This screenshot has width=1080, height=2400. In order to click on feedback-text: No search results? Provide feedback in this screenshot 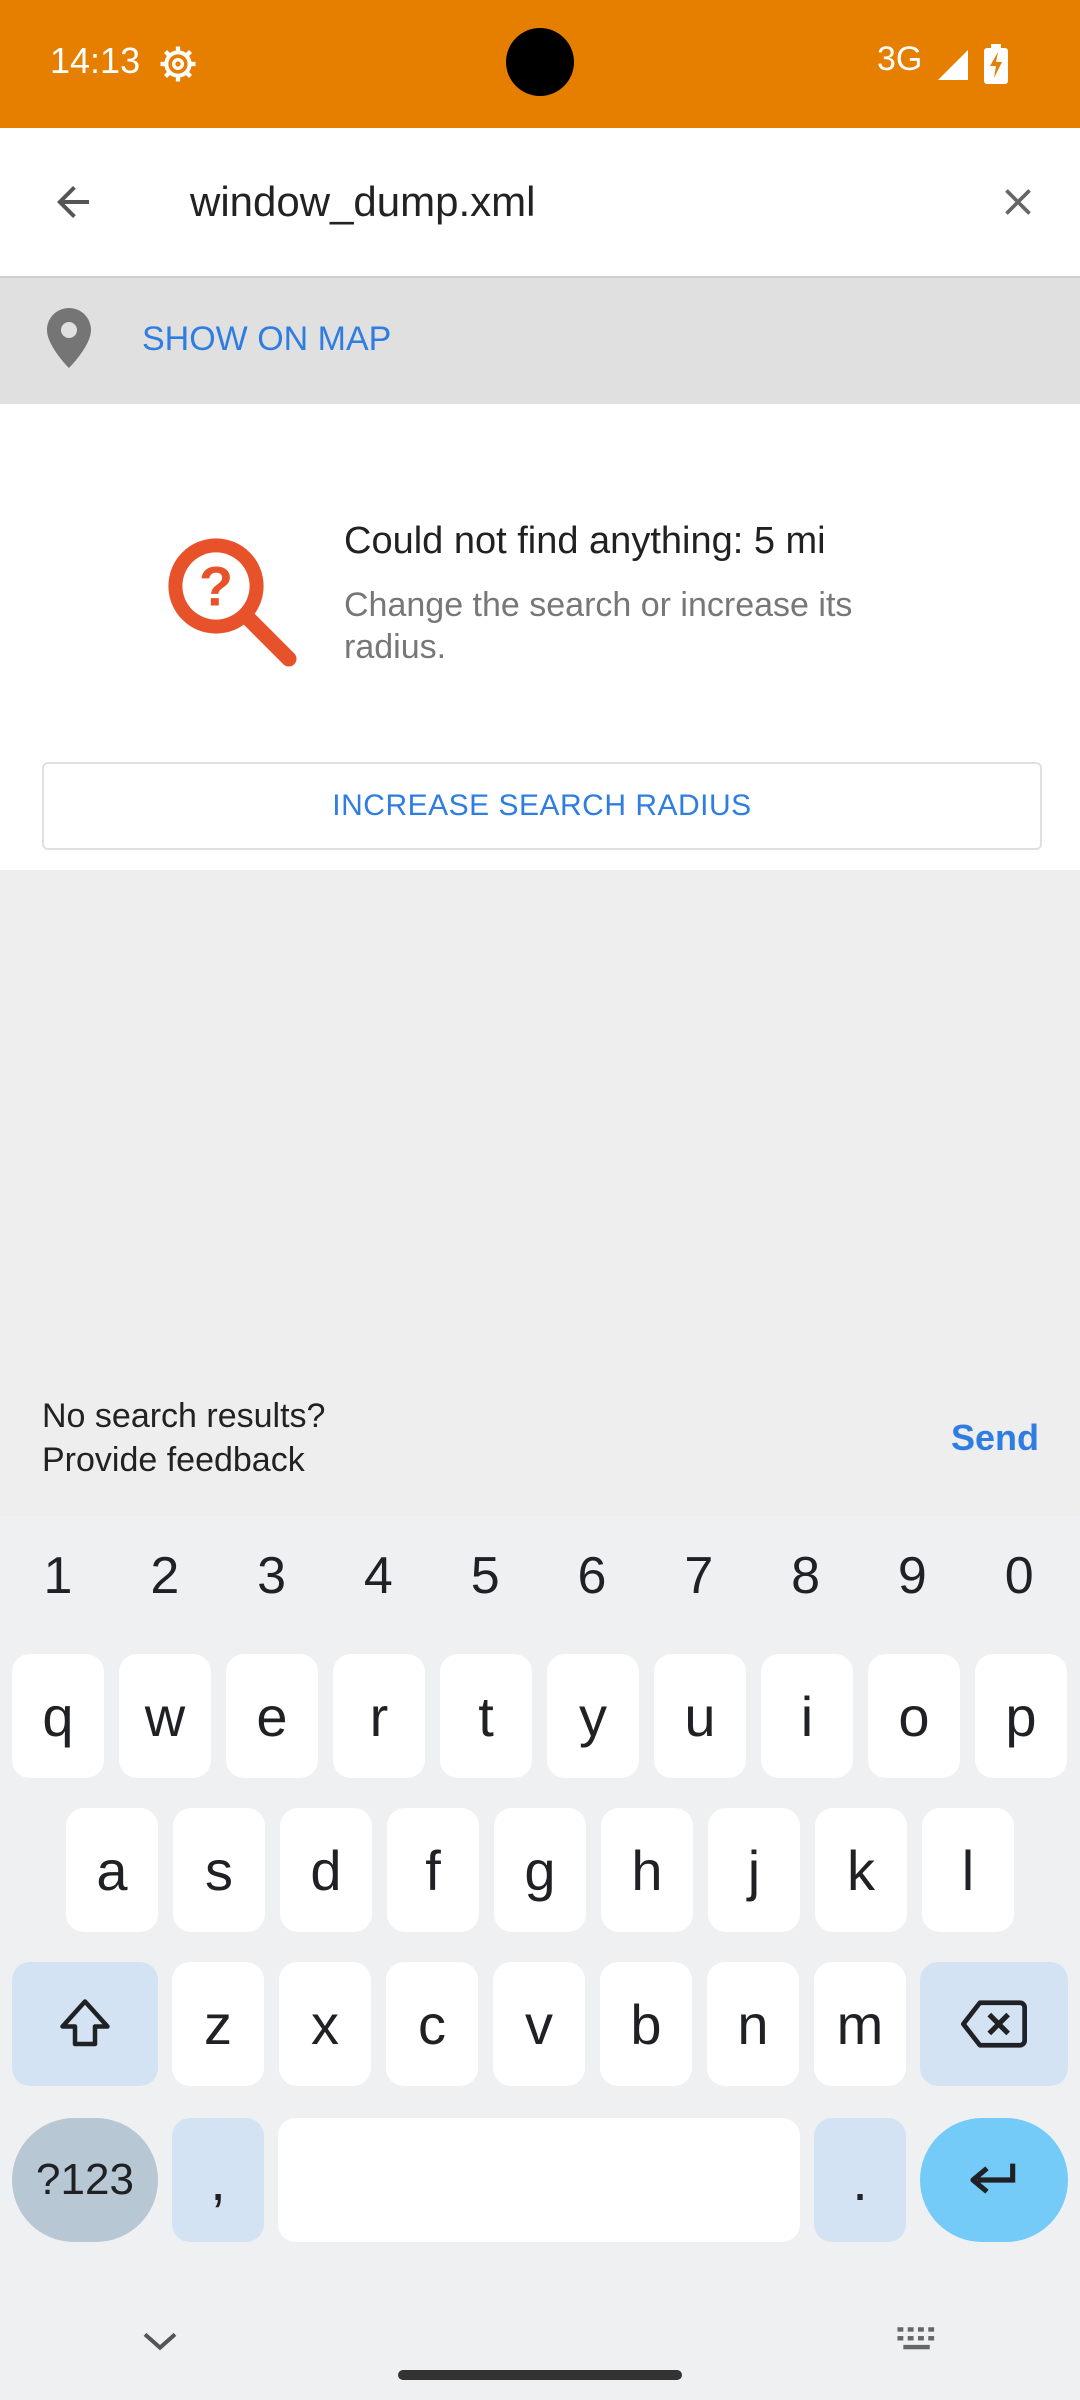, I will do `click(183, 1438)`.